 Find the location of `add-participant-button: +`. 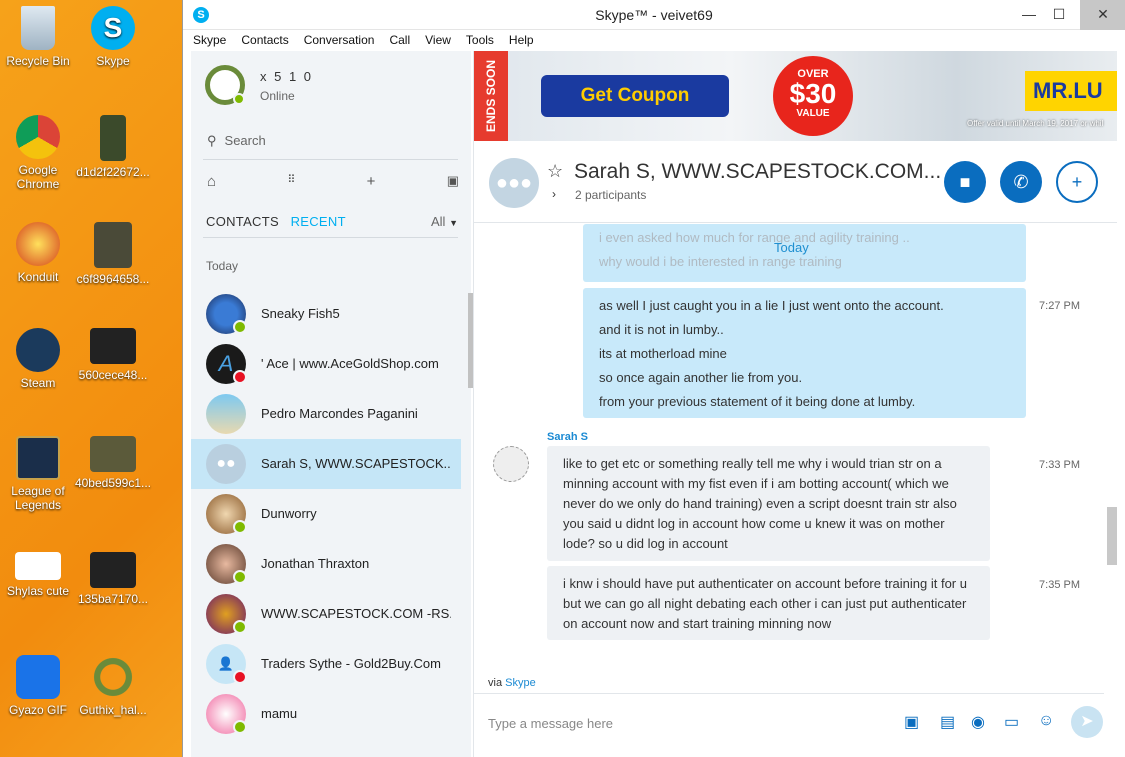

add-participant-button: + is located at coordinates (1077, 182).